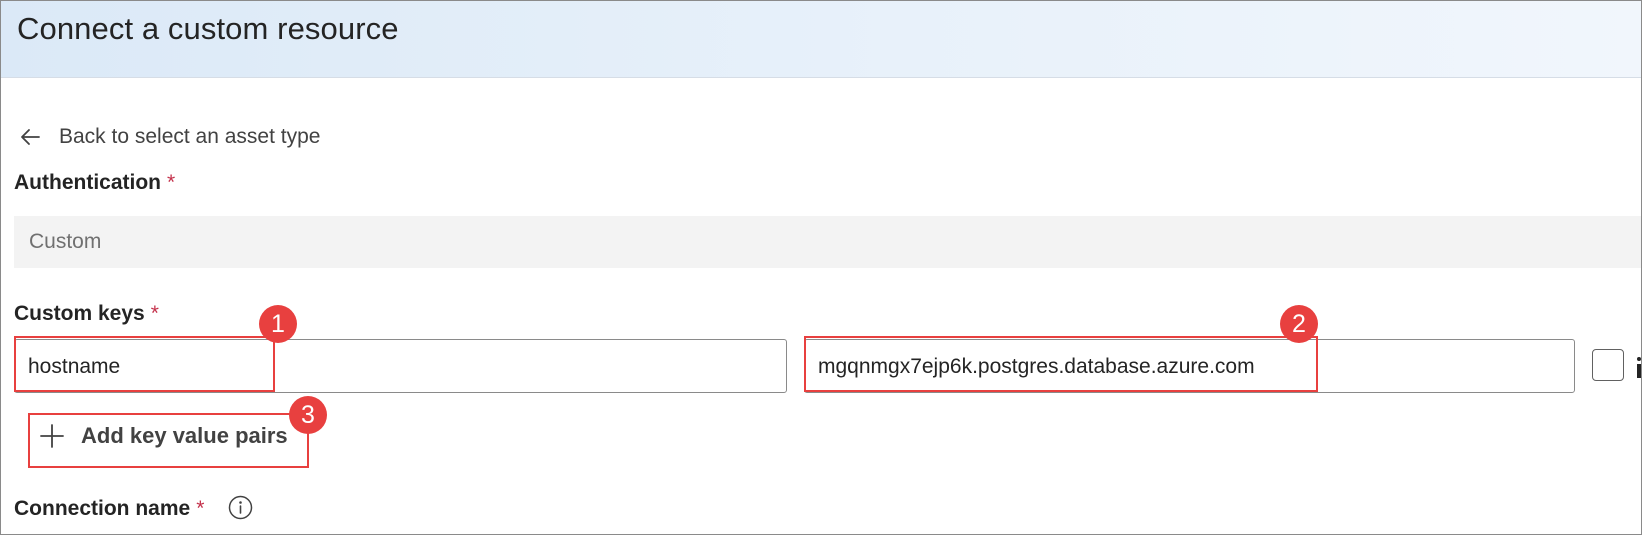  What do you see at coordinates (240, 507) in the screenshot?
I see `info-icon` at bounding box center [240, 507].